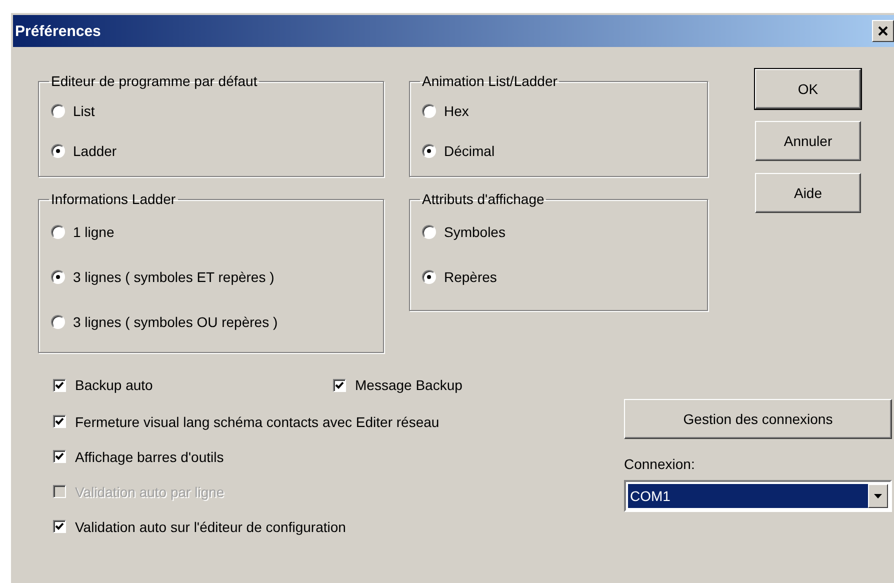 This screenshot has height=583, width=894. Describe the element at coordinates (257, 422) in the screenshot. I see `checkbox-label: Fermeture visual lang schéma contacts avec Editer réseau` at that location.